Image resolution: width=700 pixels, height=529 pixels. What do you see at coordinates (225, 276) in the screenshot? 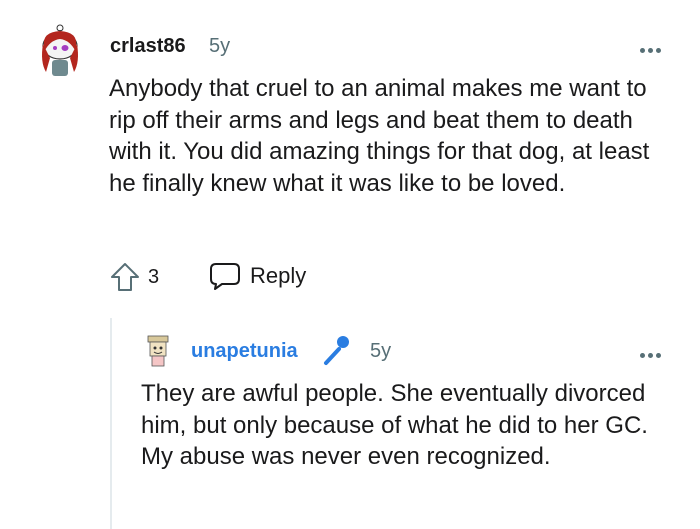
I see `speech-bubble-icon` at bounding box center [225, 276].